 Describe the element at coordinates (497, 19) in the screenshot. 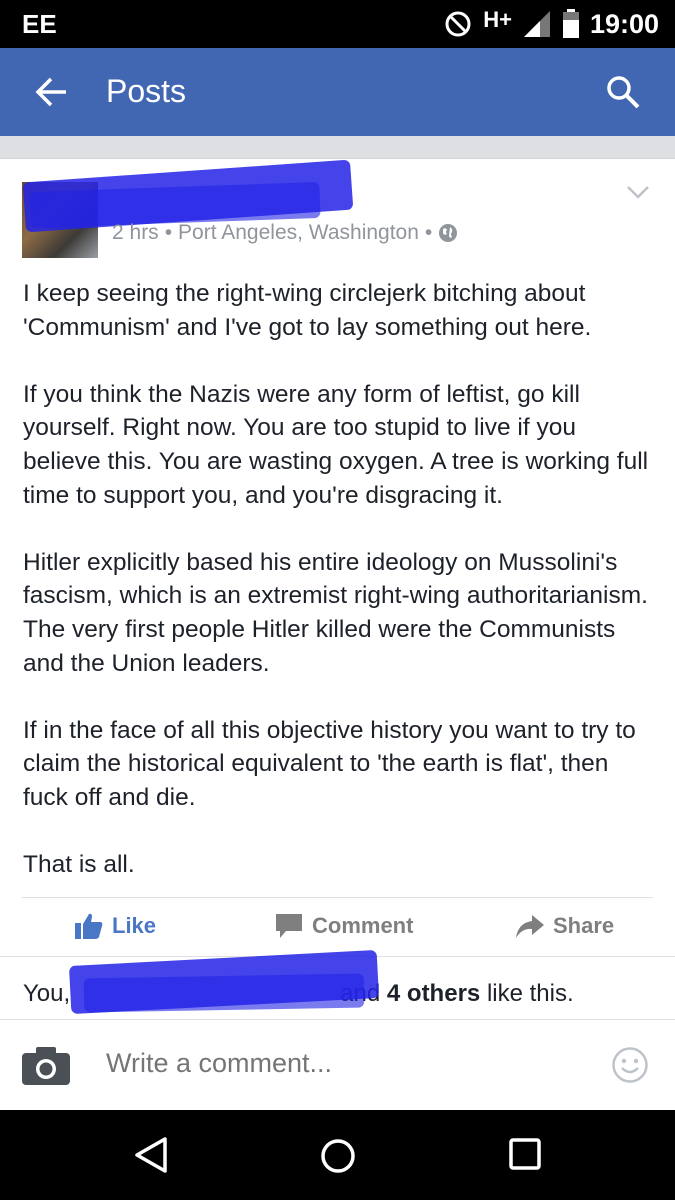

I see `network-label: H+` at that location.